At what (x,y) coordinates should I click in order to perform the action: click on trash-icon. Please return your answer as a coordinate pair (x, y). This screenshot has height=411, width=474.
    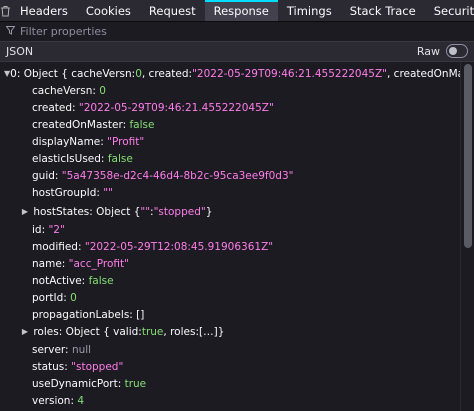
    Looking at the image, I should click on (5, 10).